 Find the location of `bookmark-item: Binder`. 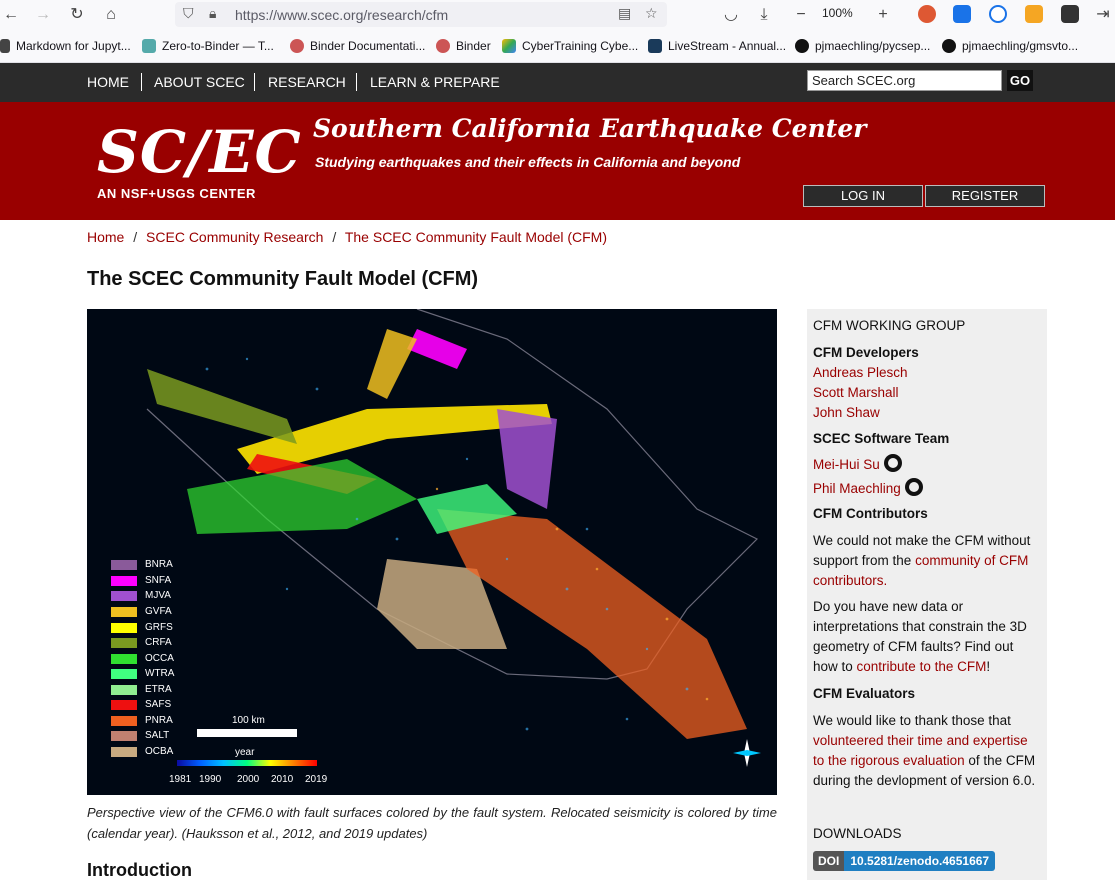

bookmark-item: Binder is located at coordinates (463, 46).